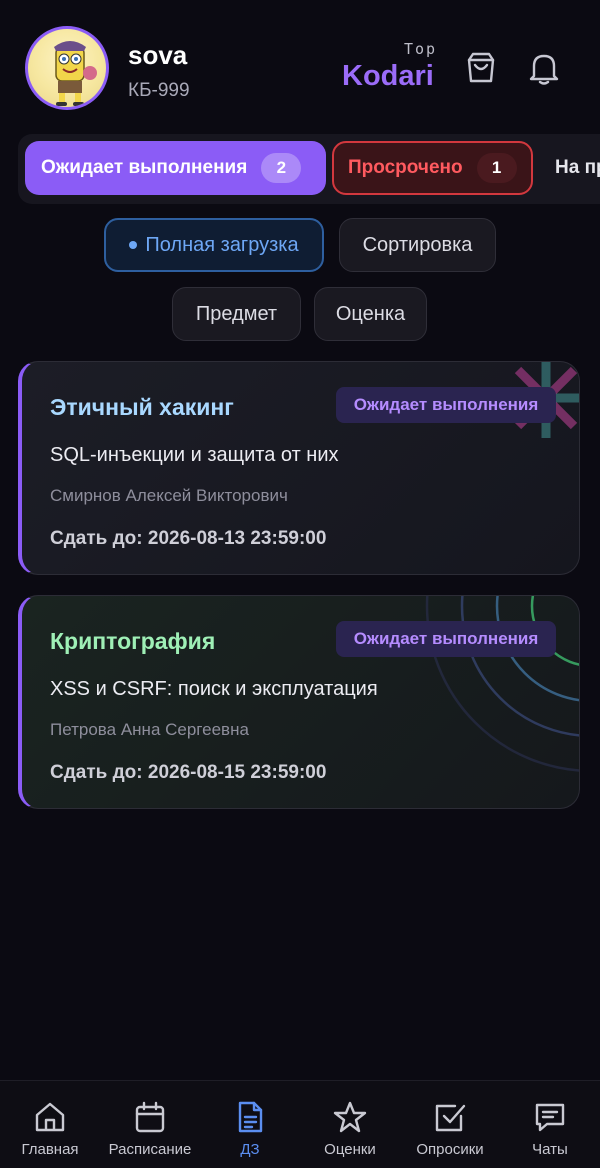 This screenshot has width=600, height=1168. Describe the element at coordinates (133, 641) in the screenshot. I see `assignment-subject: Криптография` at that location.